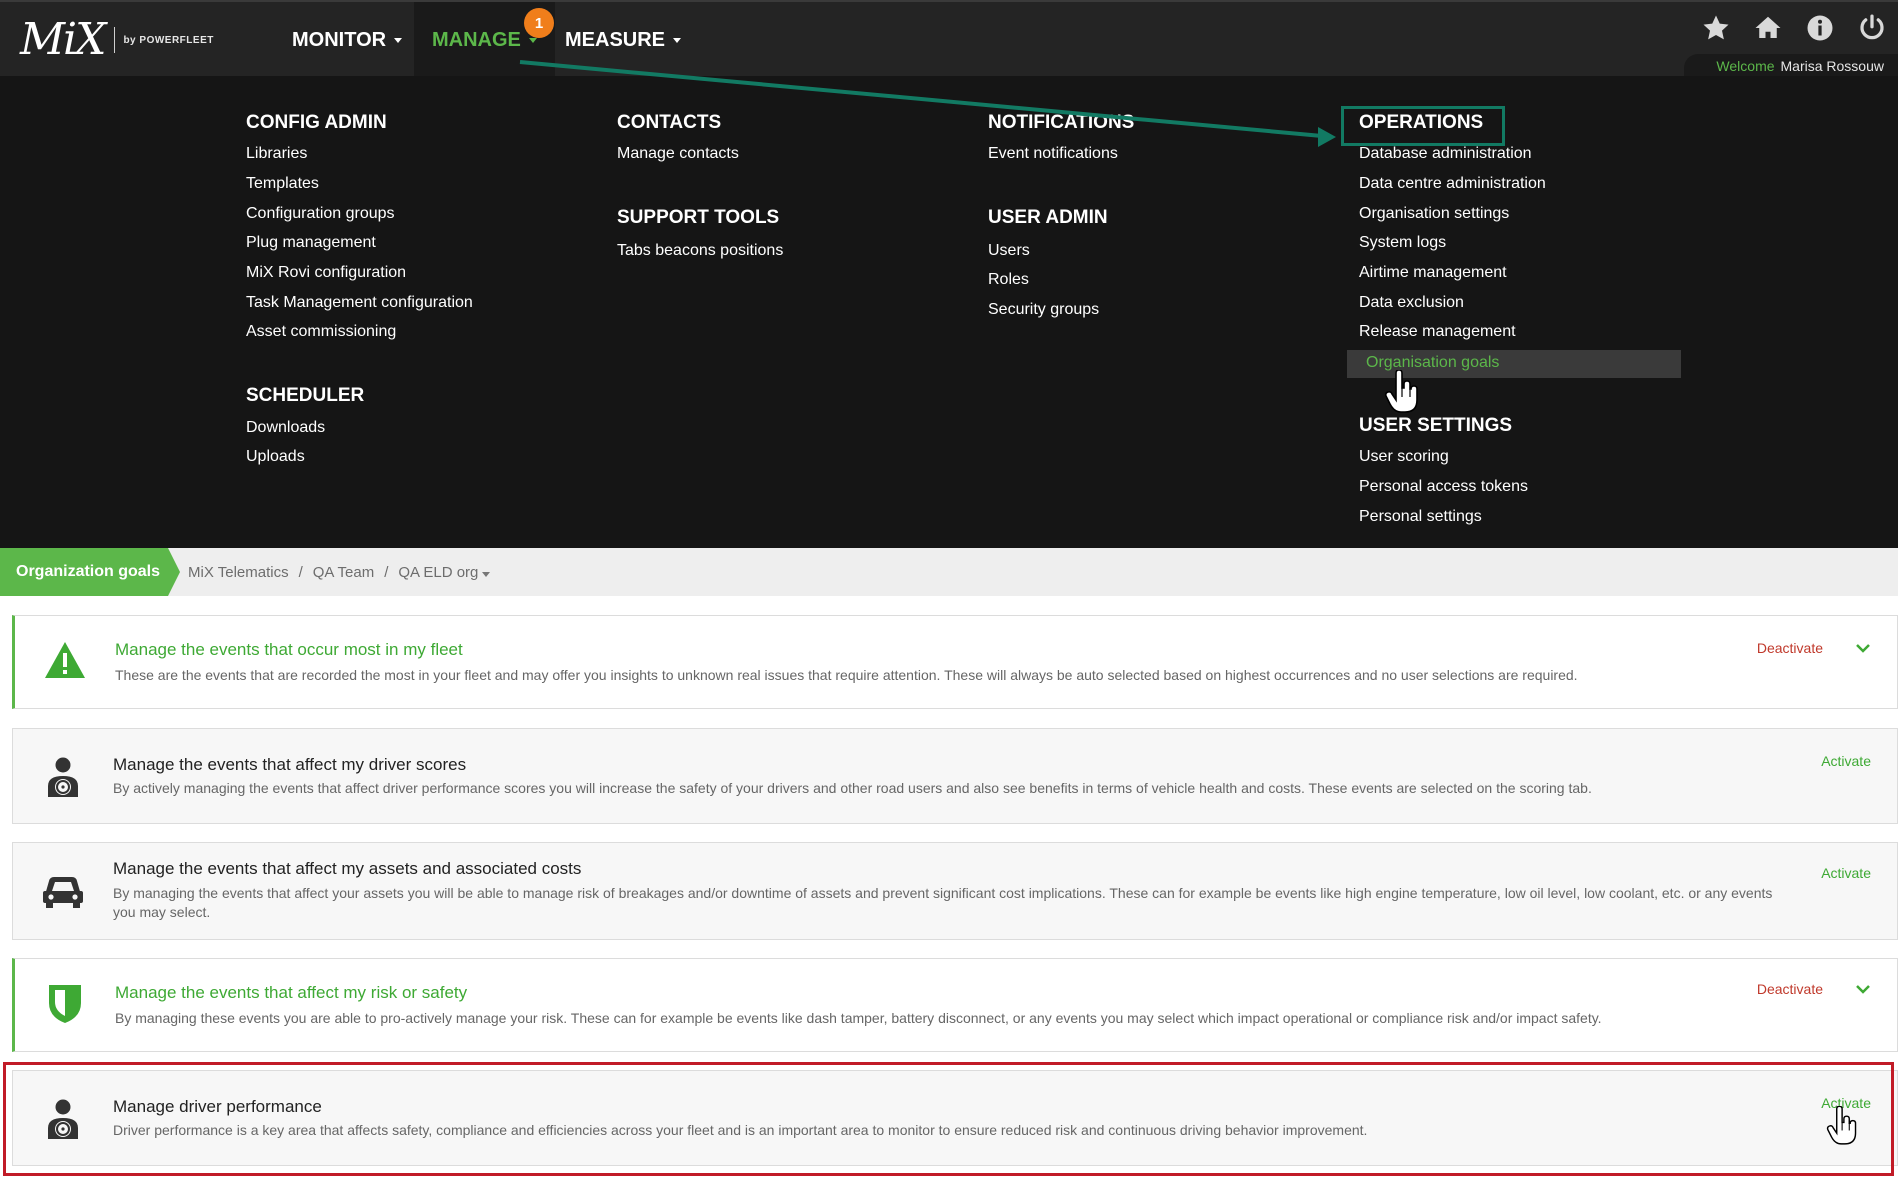 The image size is (1898, 1200). Describe the element at coordinates (1433, 273) in the screenshot. I see `menu-item-airtime-management: Airtime management` at that location.